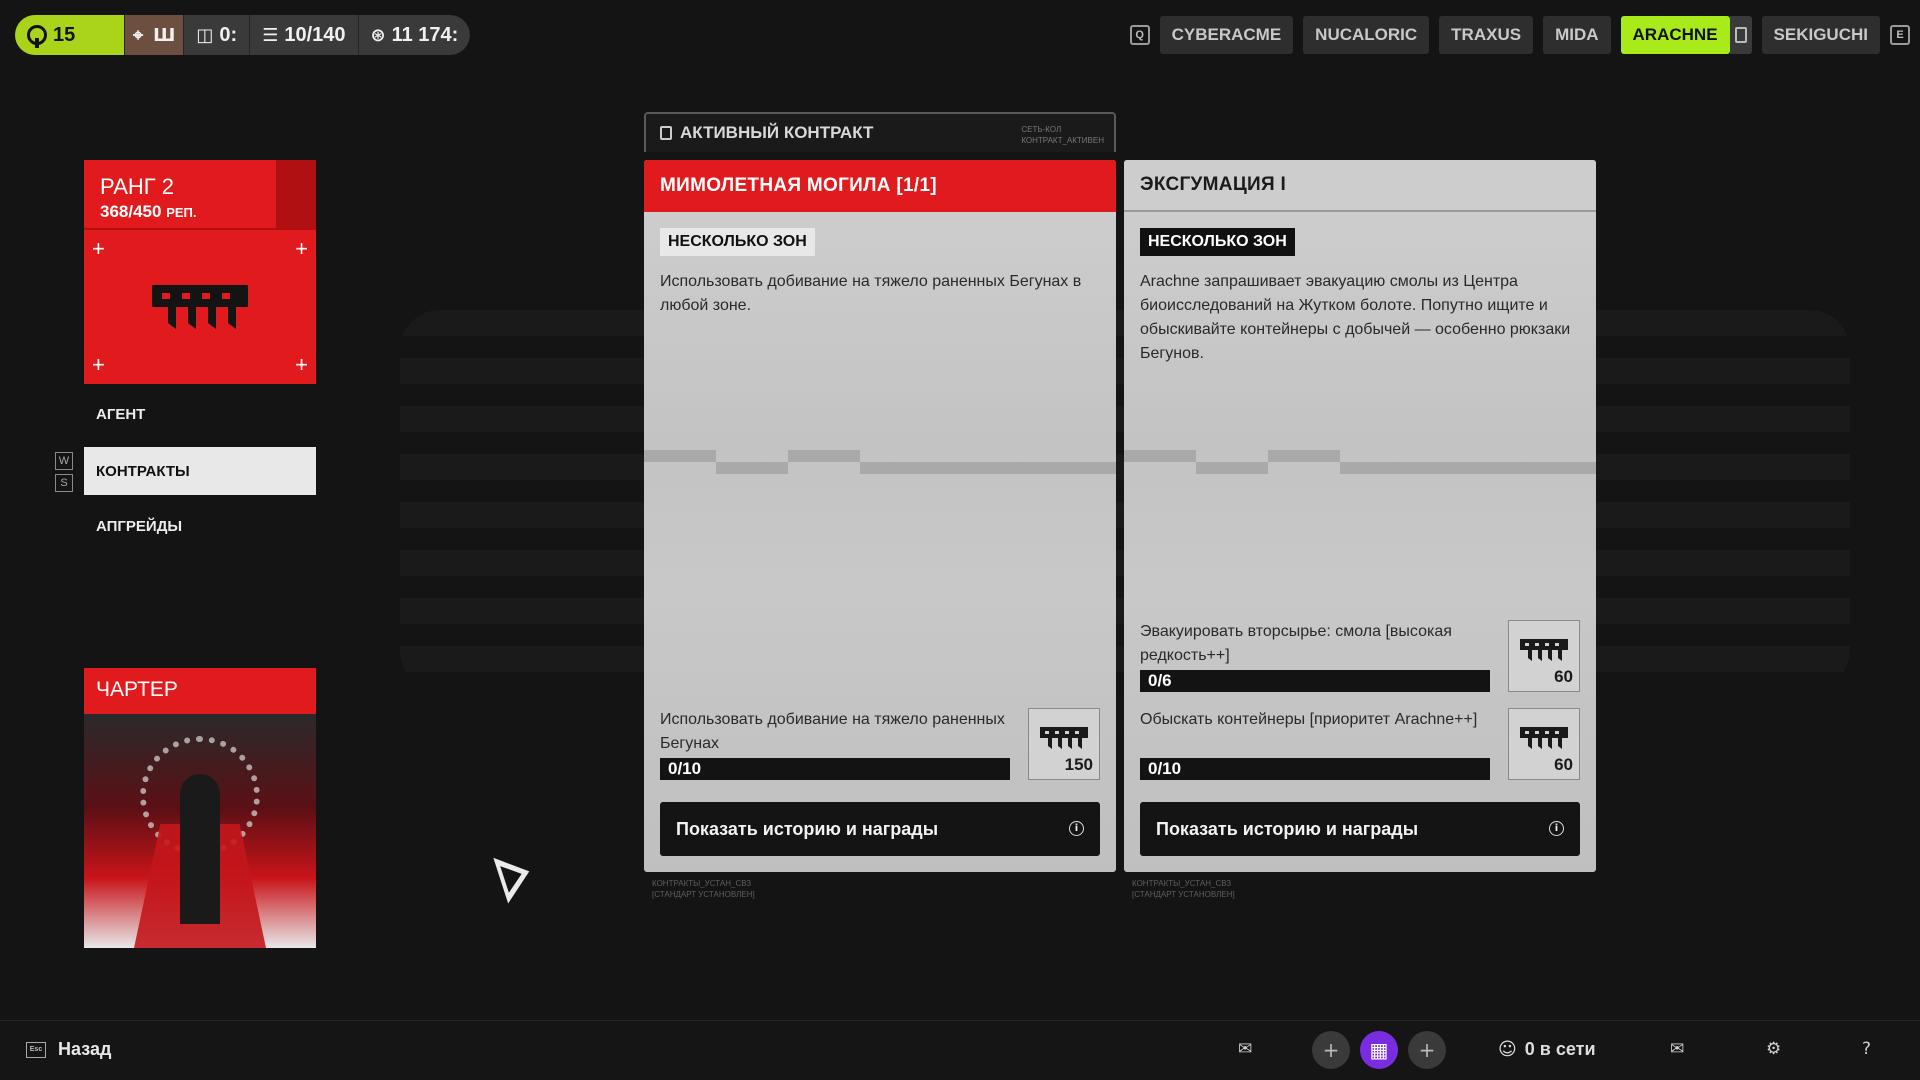 Image resolution: width=1920 pixels, height=1080 pixels. I want to click on prev-faction-key: Q, so click(1139, 35).